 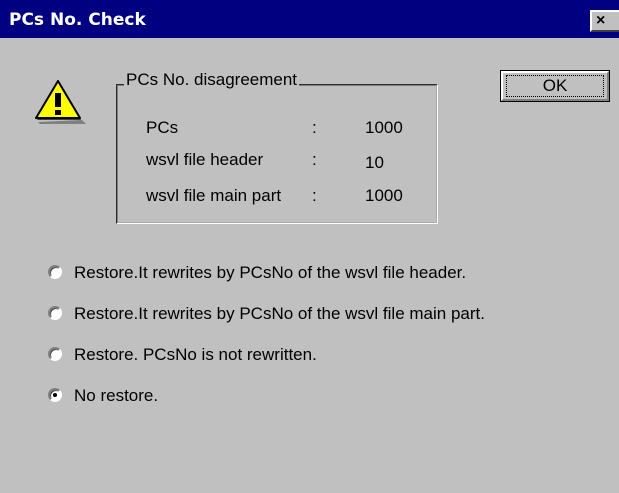 I want to click on option-label: Restore. PCsNo is not rewritten., so click(x=195, y=355).